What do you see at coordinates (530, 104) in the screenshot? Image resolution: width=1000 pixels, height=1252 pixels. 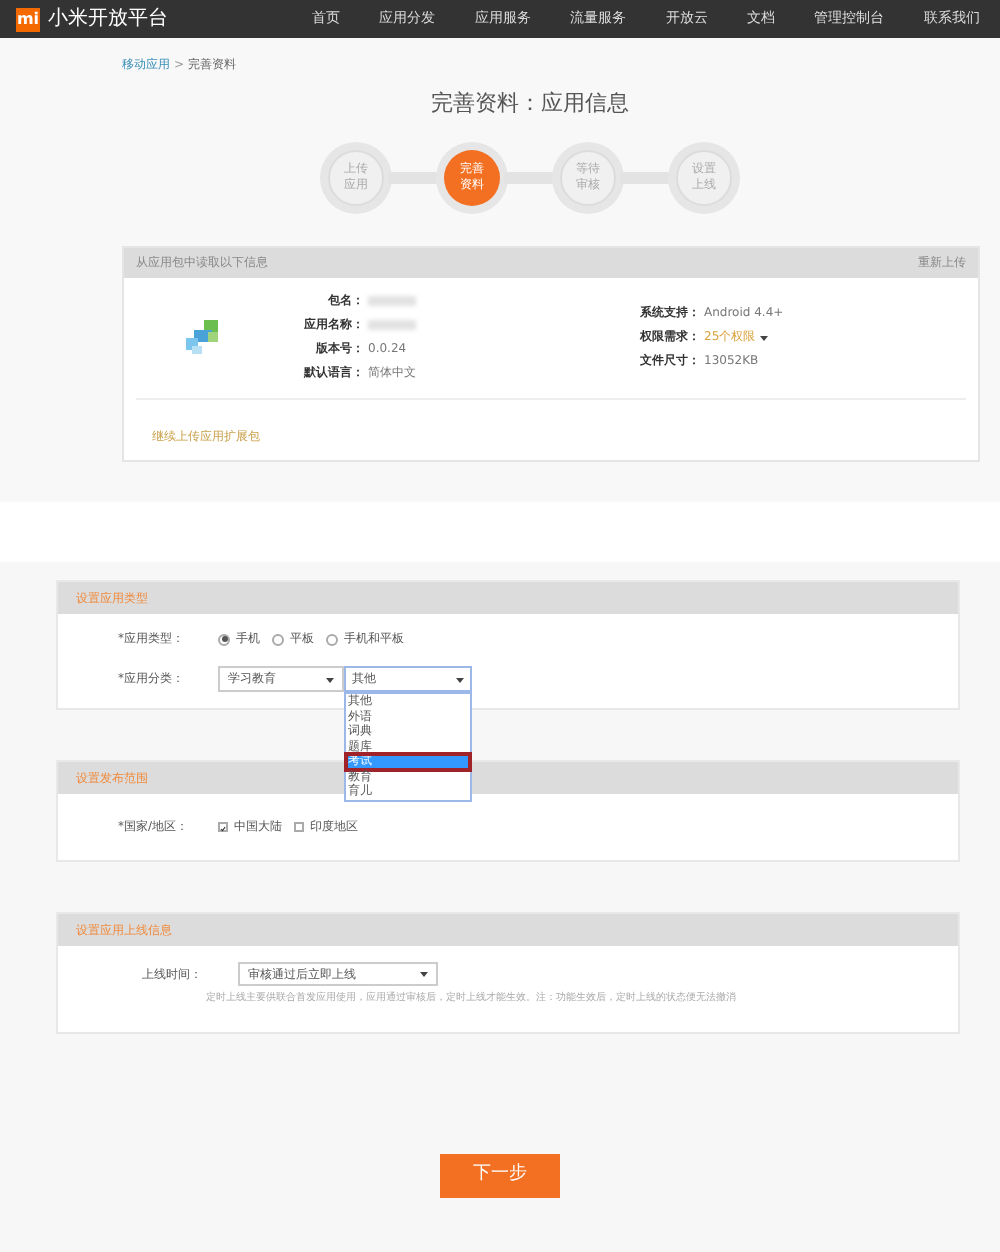 I see `page-title: 完善资料：应用信息` at bounding box center [530, 104].